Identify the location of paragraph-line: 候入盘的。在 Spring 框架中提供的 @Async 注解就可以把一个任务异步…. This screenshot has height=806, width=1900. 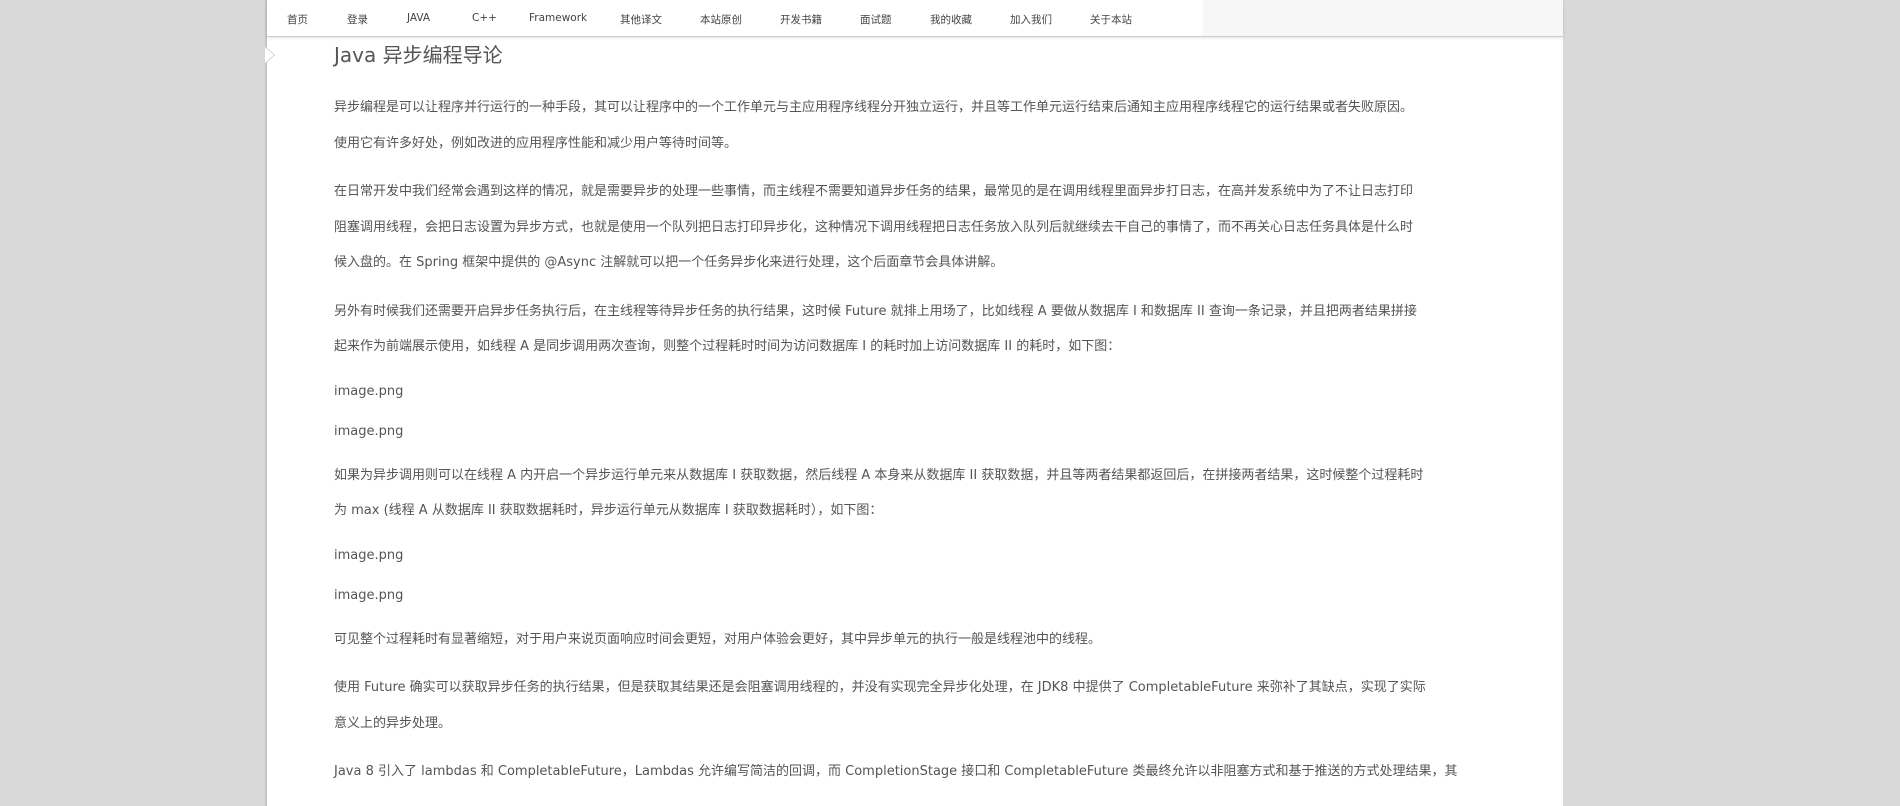
(669, 262).